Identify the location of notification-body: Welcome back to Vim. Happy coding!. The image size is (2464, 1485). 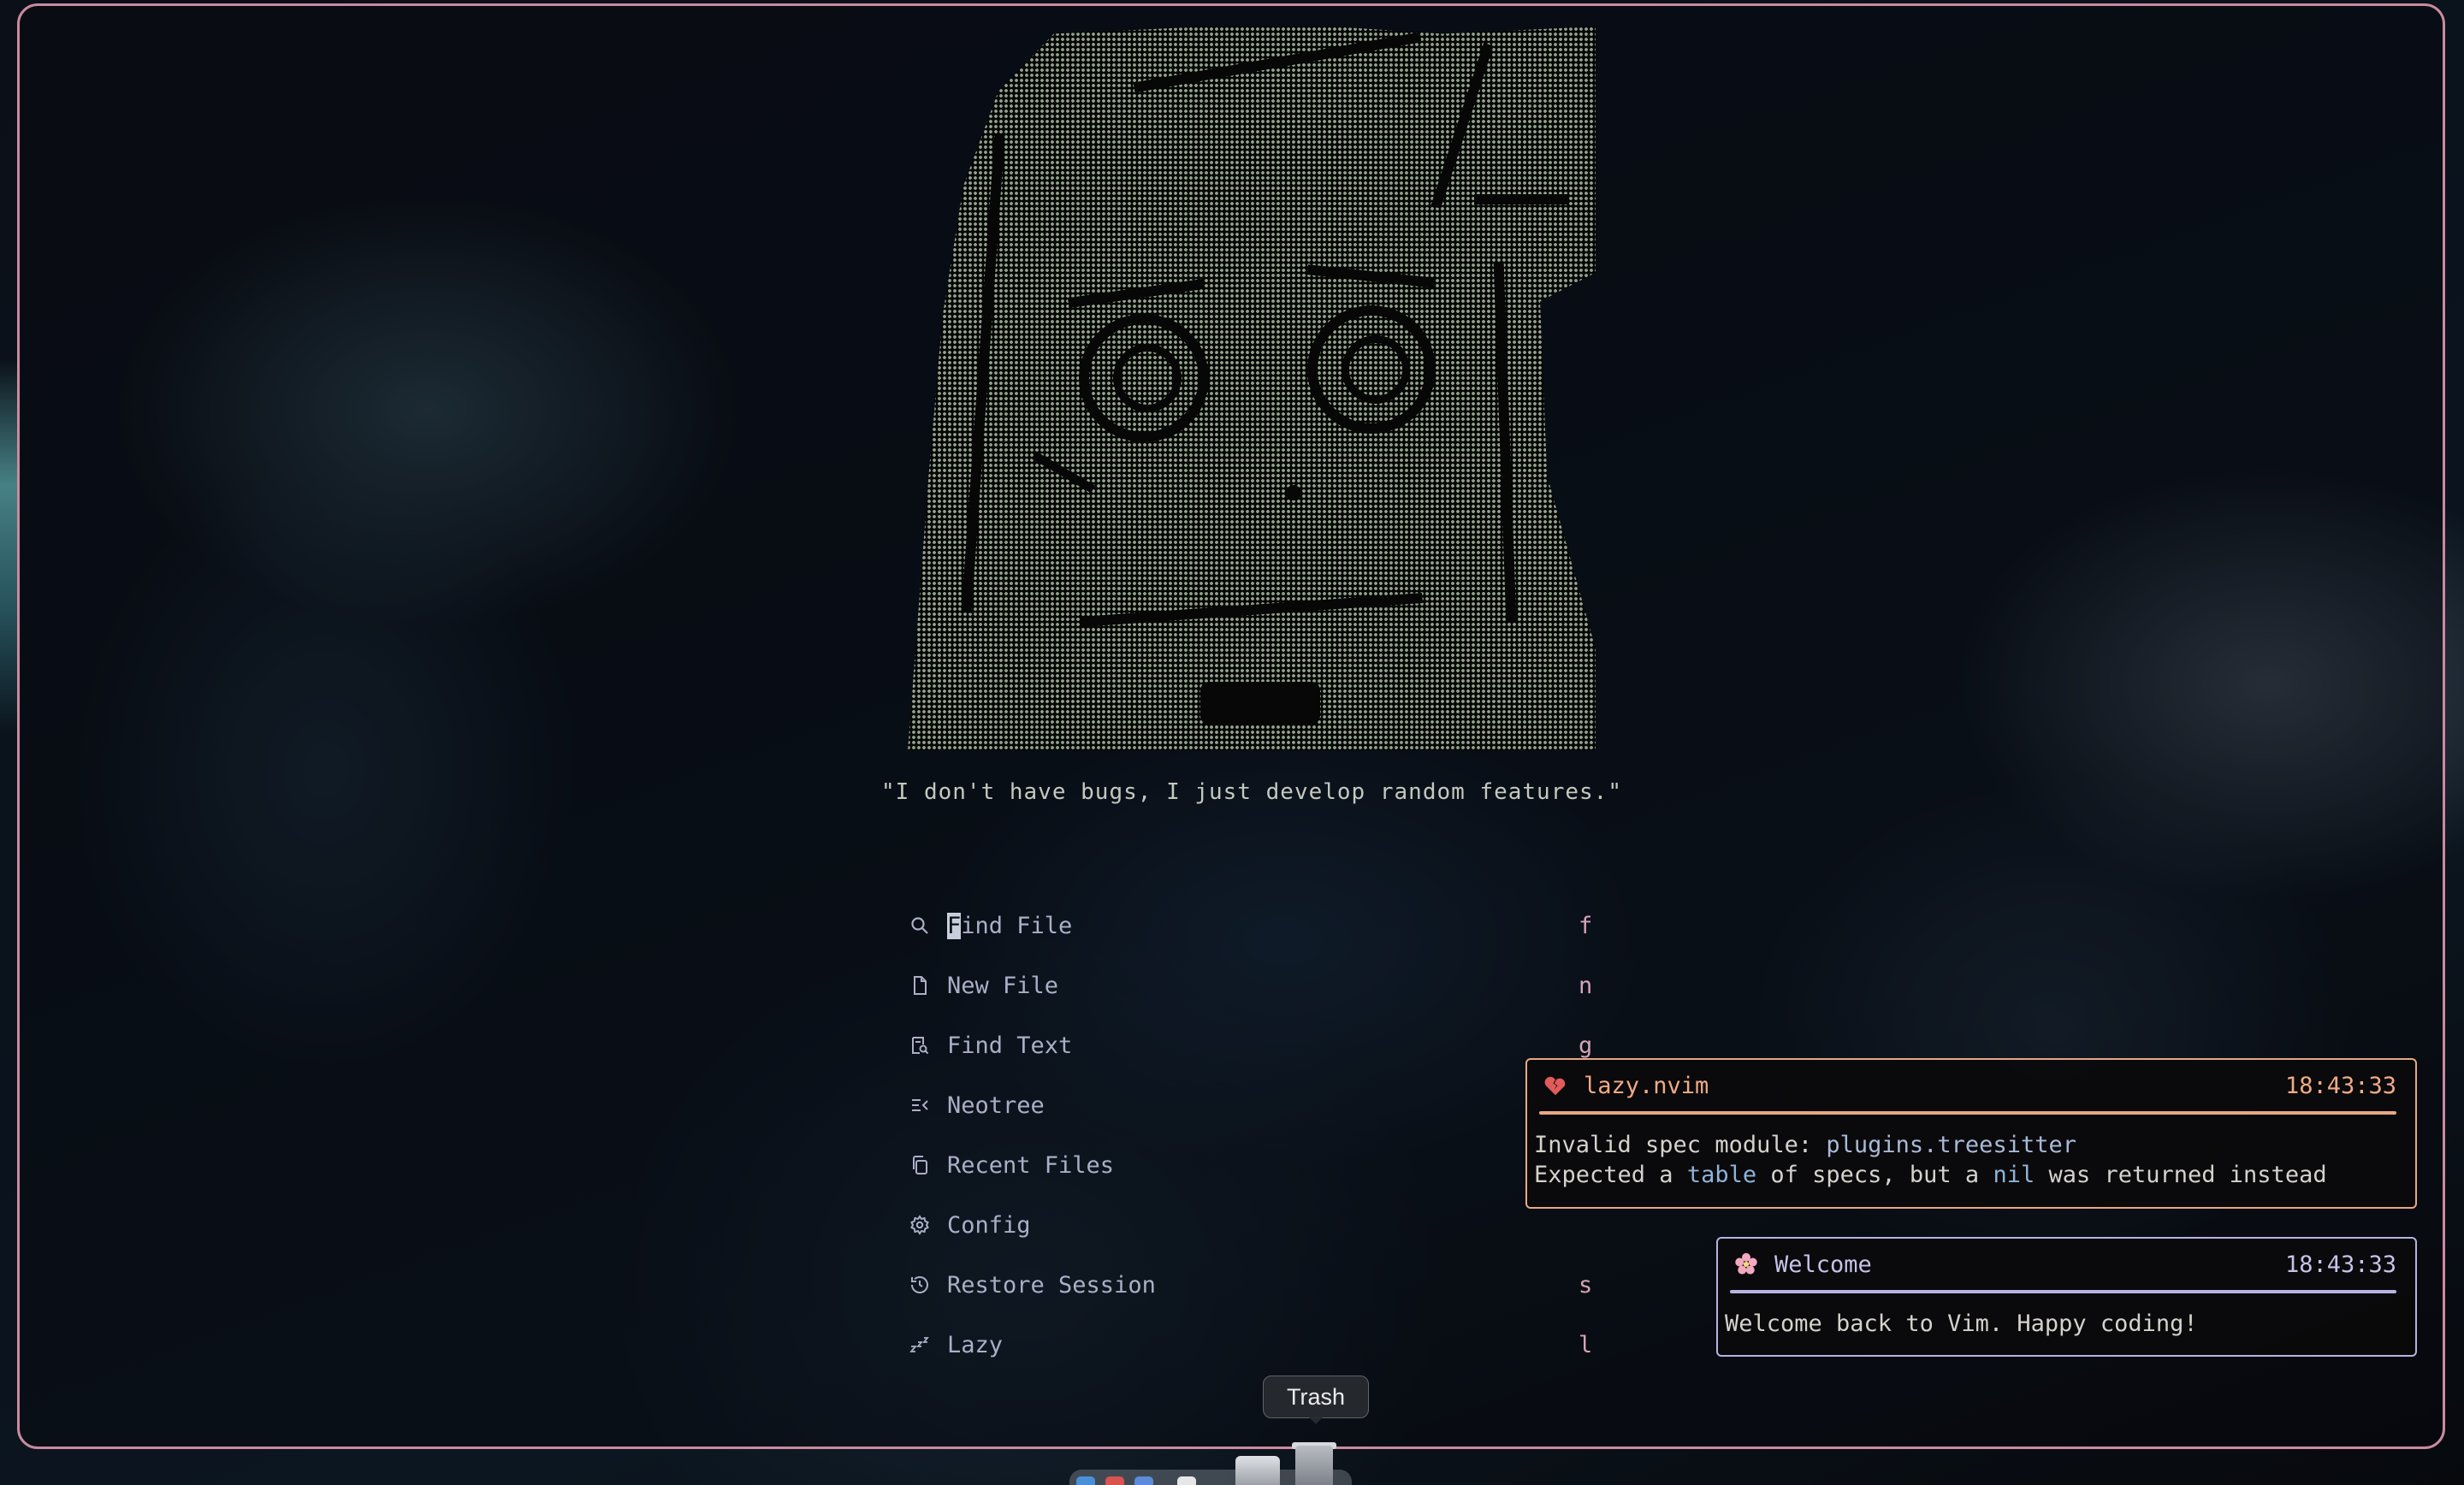
(1961, 1323).